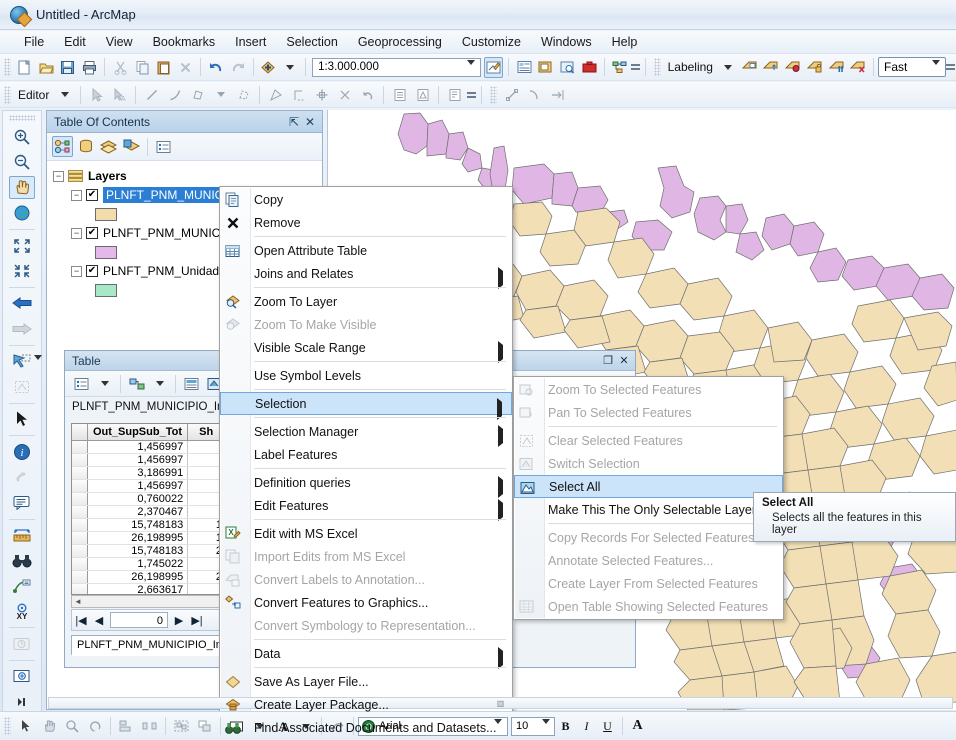  What do you see at coordinates (80, 432) in the screenshot?
I see `grid-header-select` at bounding box center [80, 432].